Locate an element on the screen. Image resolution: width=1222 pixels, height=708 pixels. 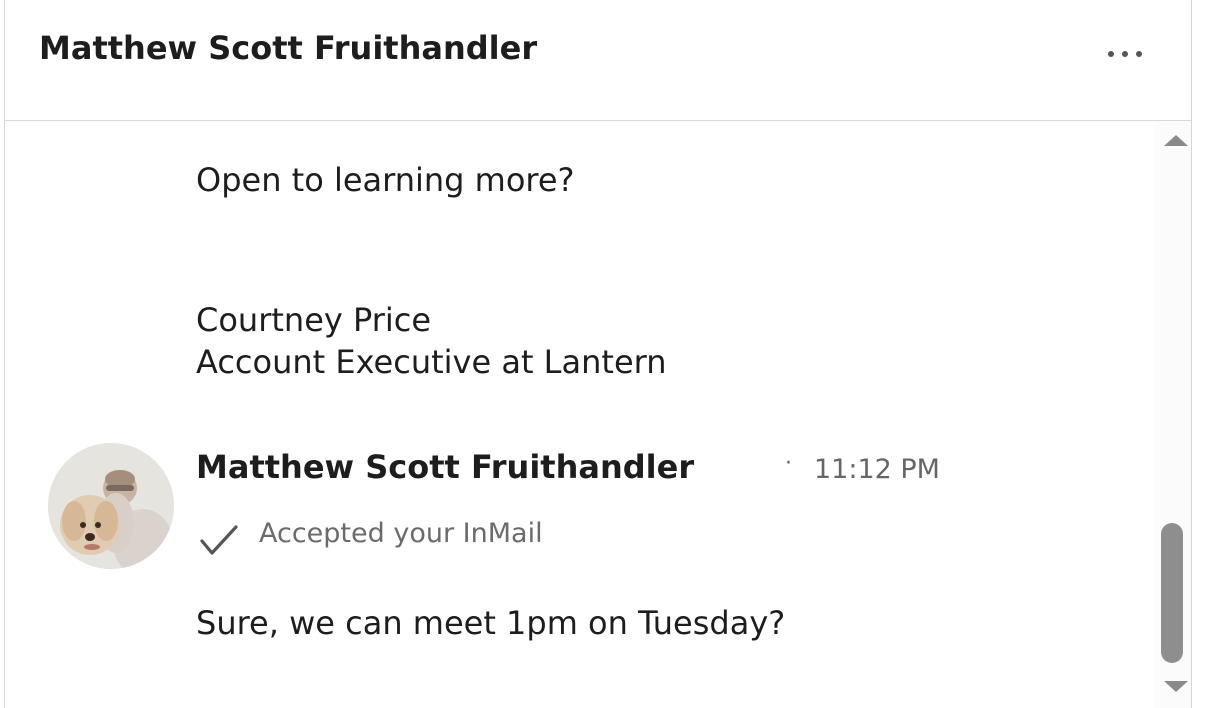
thread-scrollbar is located at coordinates (1173, 414).